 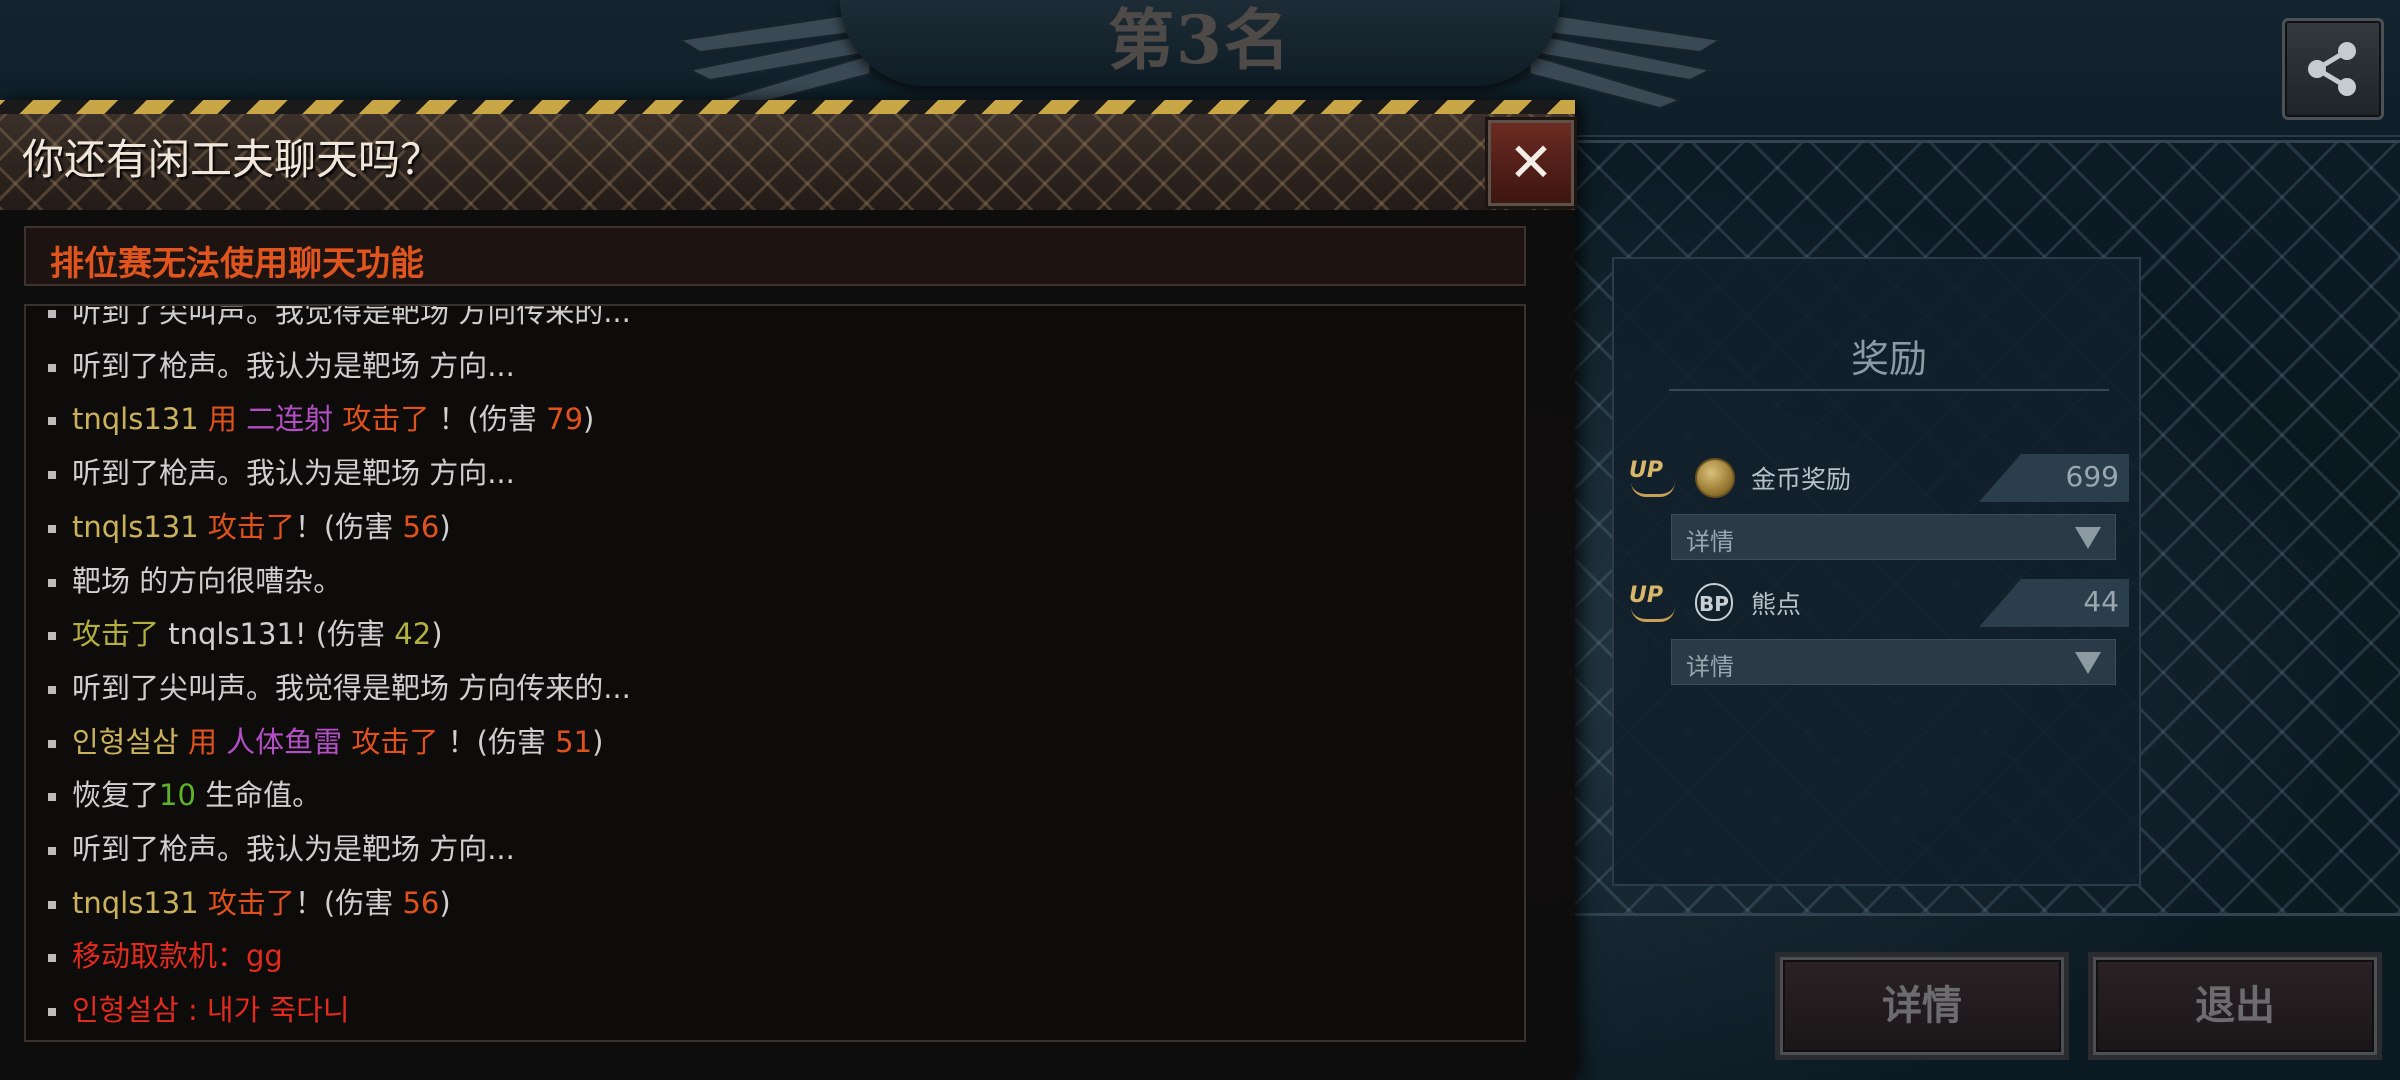 What do you see at coordinates (1879, 604) in the screenshot?
I see `reward-row-bear-points: UP BP 熊点 44` at bounding box center [1879, 604].